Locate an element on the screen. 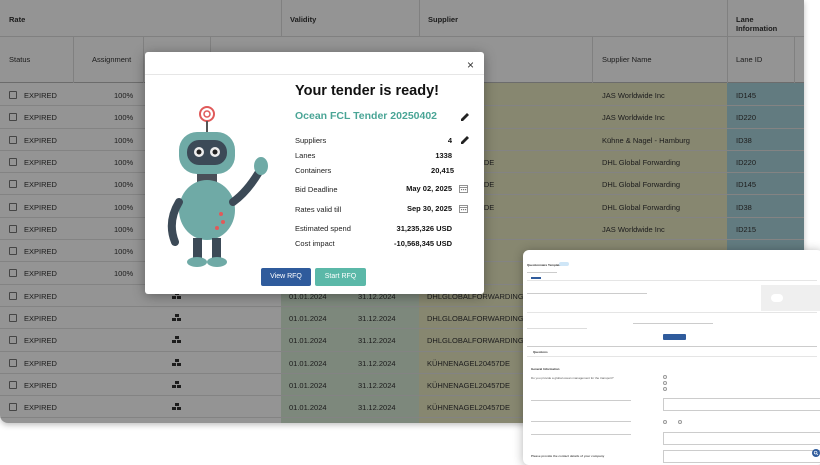 This screenshot has width=820, height=465. stat-lanes-label: Lanes is located at coordinates (305, 155).